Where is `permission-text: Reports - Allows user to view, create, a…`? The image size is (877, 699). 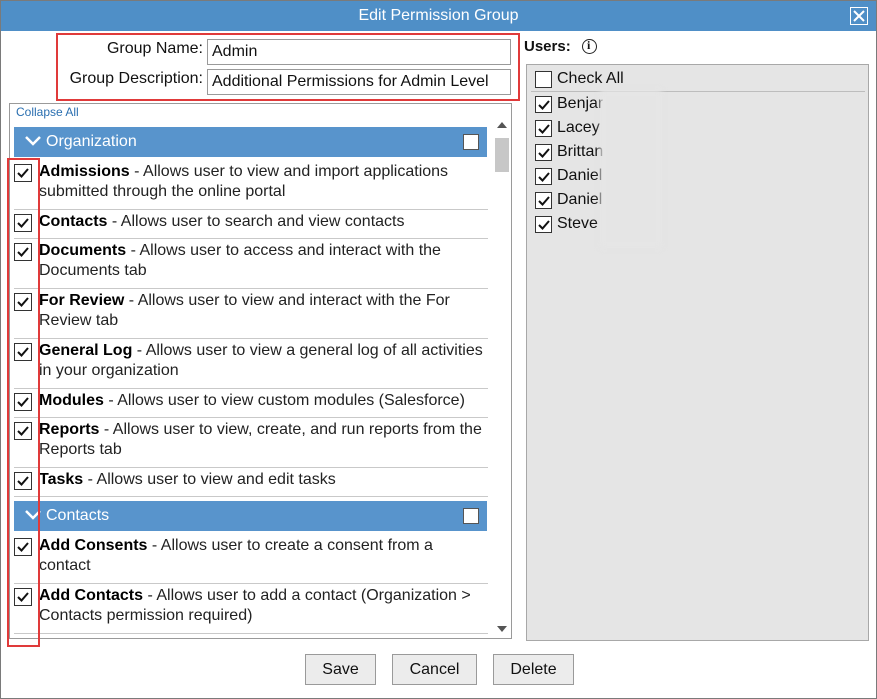
permission-text: Reports - Allows user to view, create, a… is located at coordinates (261, 440).